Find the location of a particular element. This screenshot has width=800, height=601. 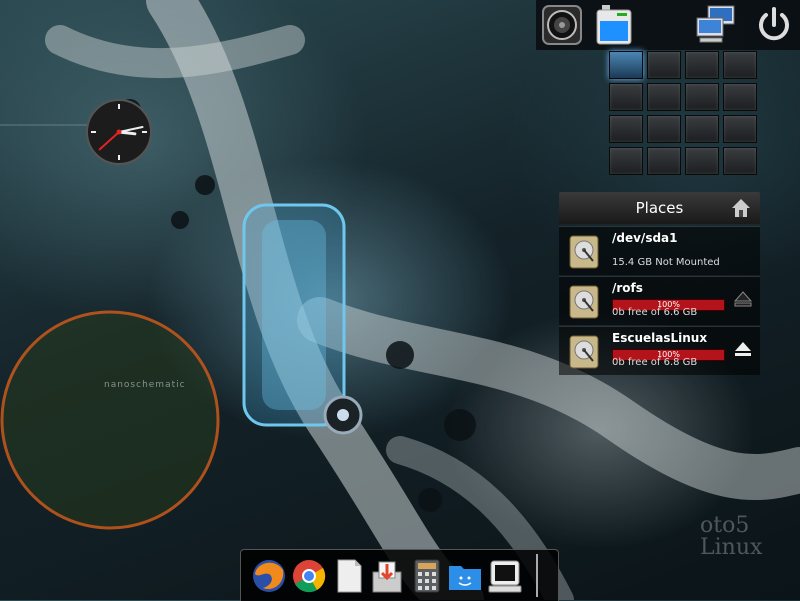

network-icon is located at coordinates (716, 25).